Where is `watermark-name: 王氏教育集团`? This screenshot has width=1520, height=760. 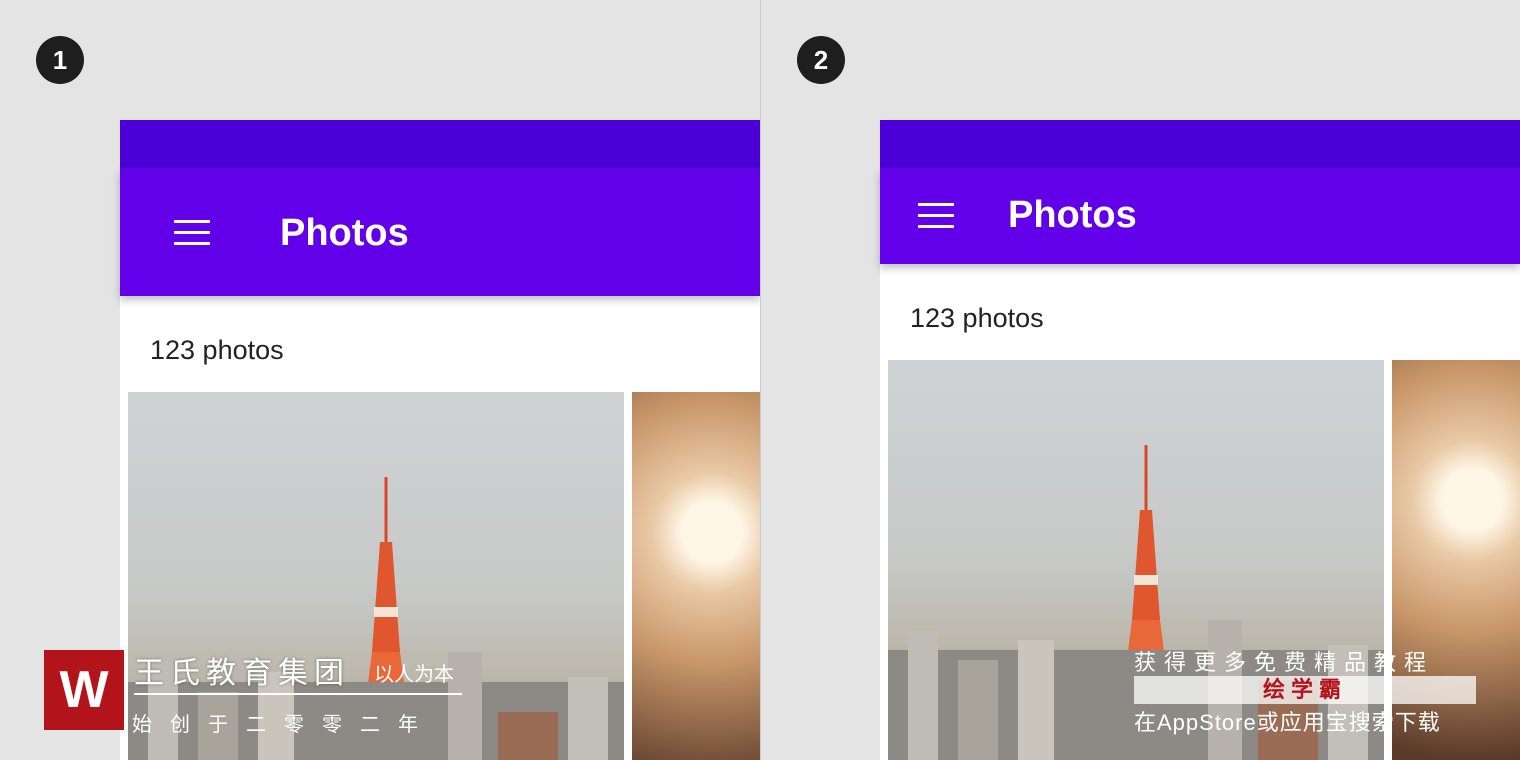
watermark-name: 王氏教育集团 is located at coordinates (242, 673).